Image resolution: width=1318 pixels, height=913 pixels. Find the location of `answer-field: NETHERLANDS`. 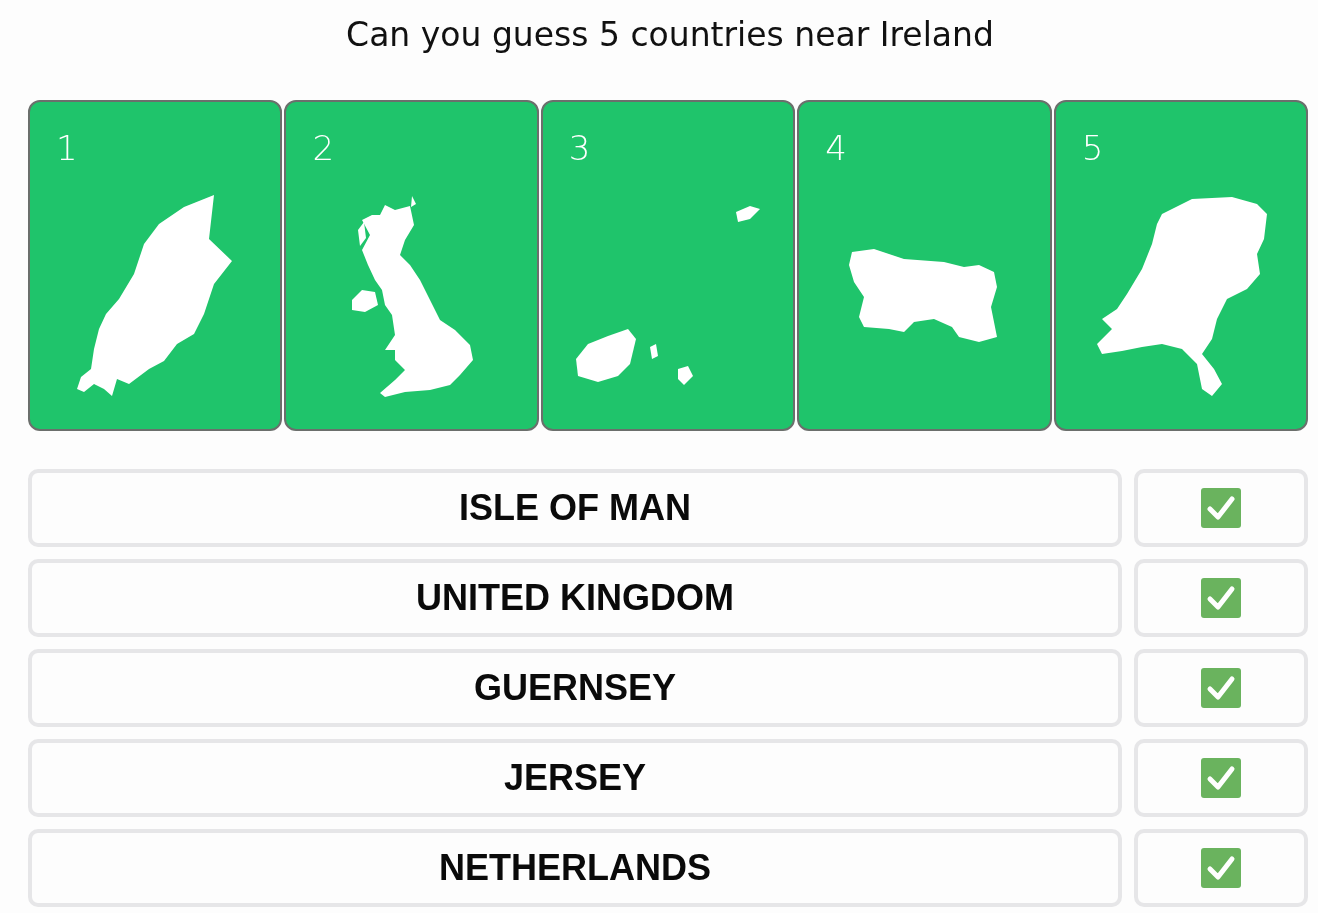

answer-field: NETHERLANDS is located at coordinates (575, 868).